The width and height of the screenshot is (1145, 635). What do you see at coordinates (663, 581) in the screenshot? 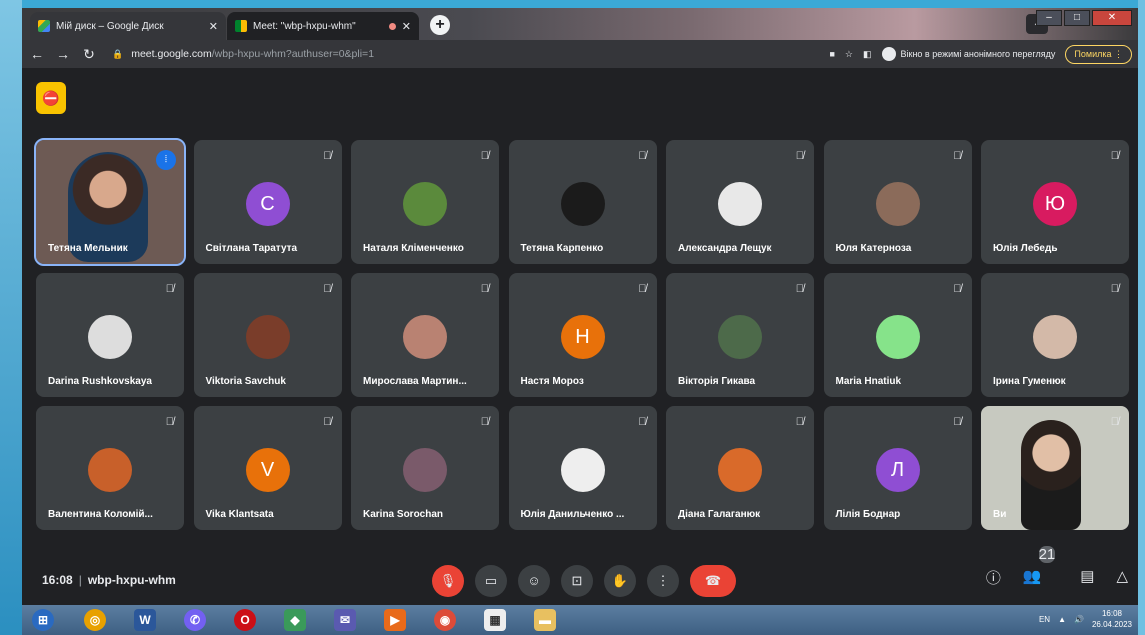
I see `more-options-button: ⋮` at bounding box center [663, 581].